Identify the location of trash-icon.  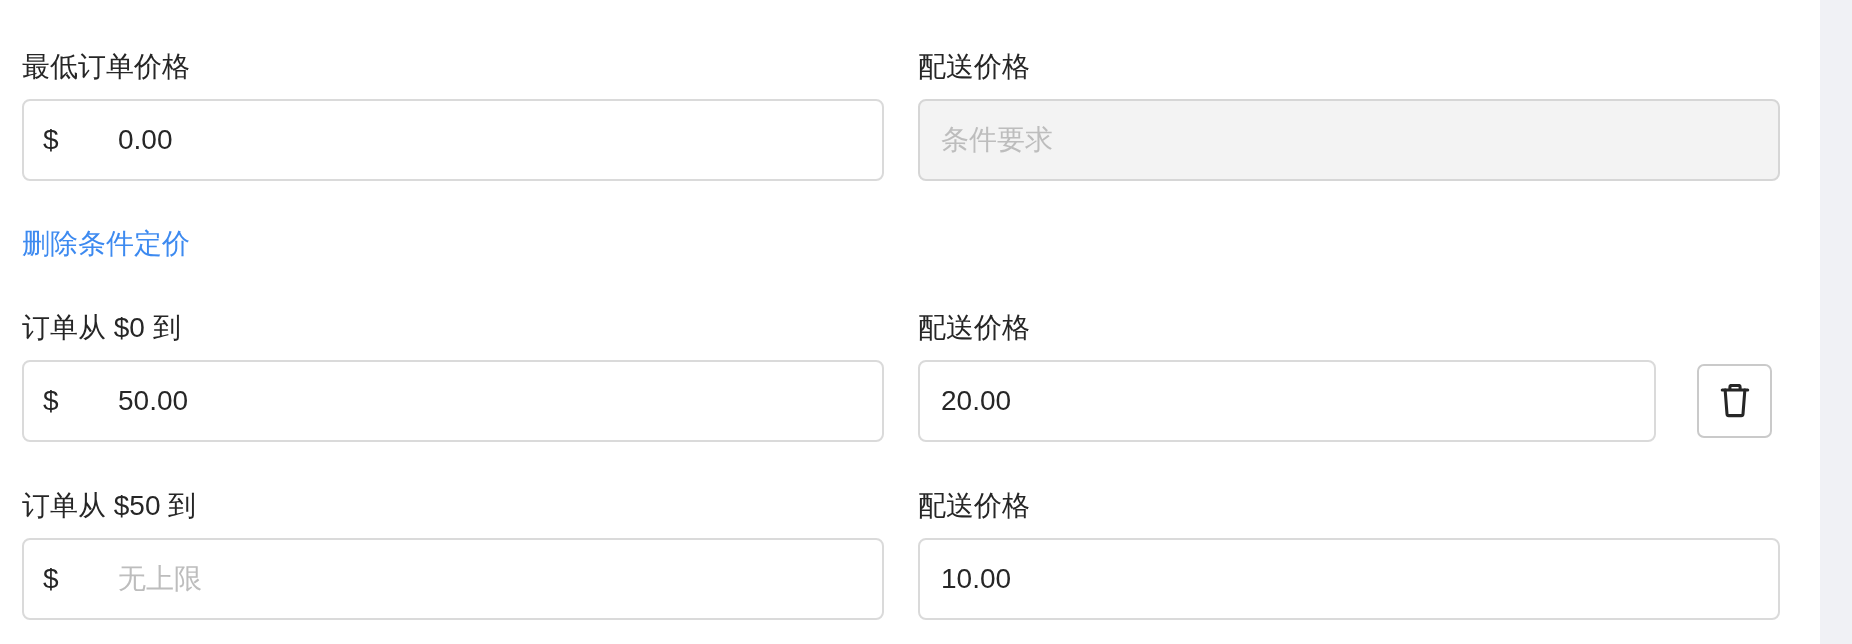
(1734, 401).